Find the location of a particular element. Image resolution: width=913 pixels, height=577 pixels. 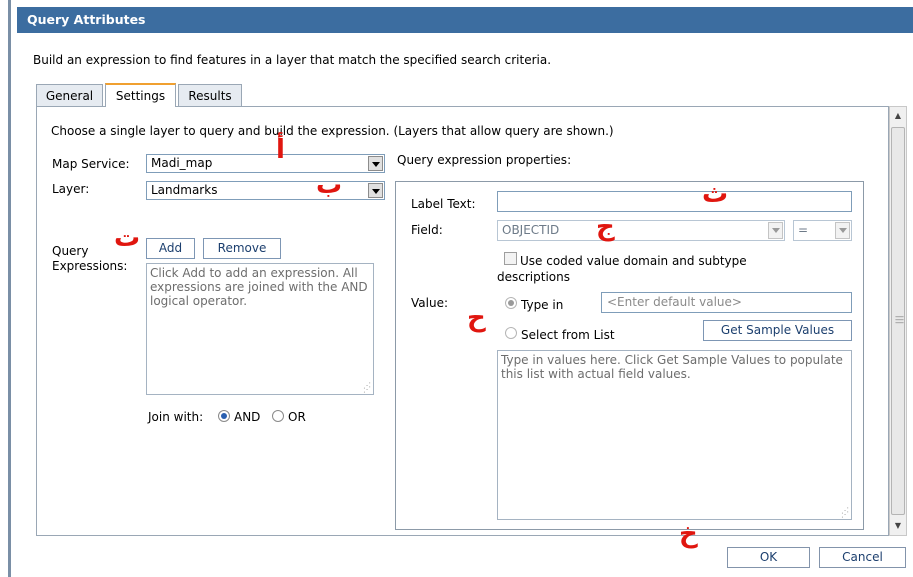

join-or-radio is located at coordinates (278, 416).